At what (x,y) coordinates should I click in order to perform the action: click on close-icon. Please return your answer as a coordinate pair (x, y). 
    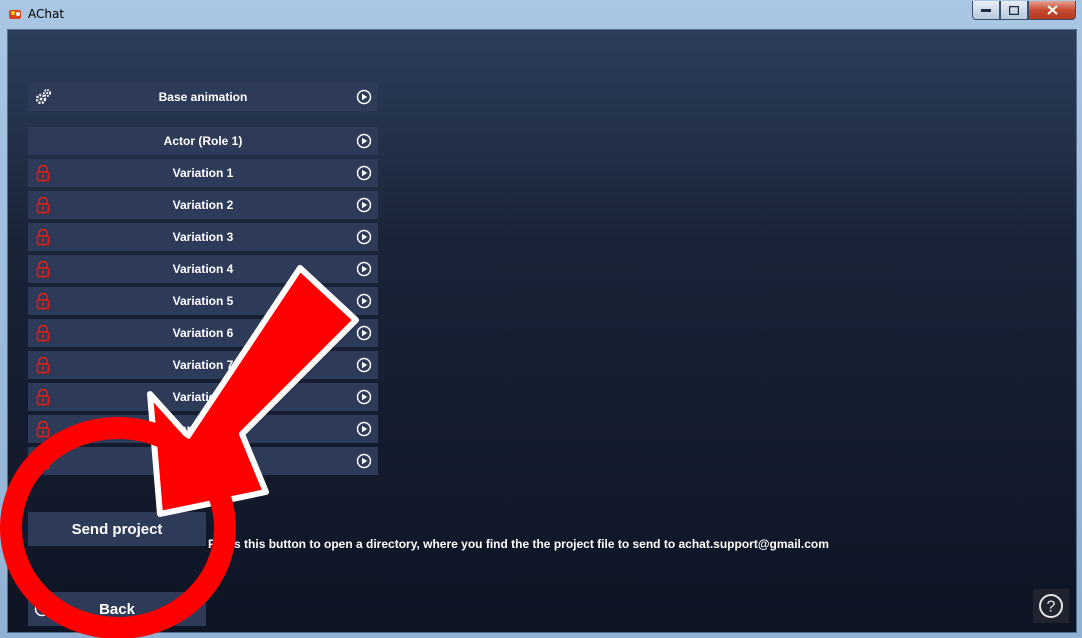
    Looking at the image, I should click on (1052, 10).